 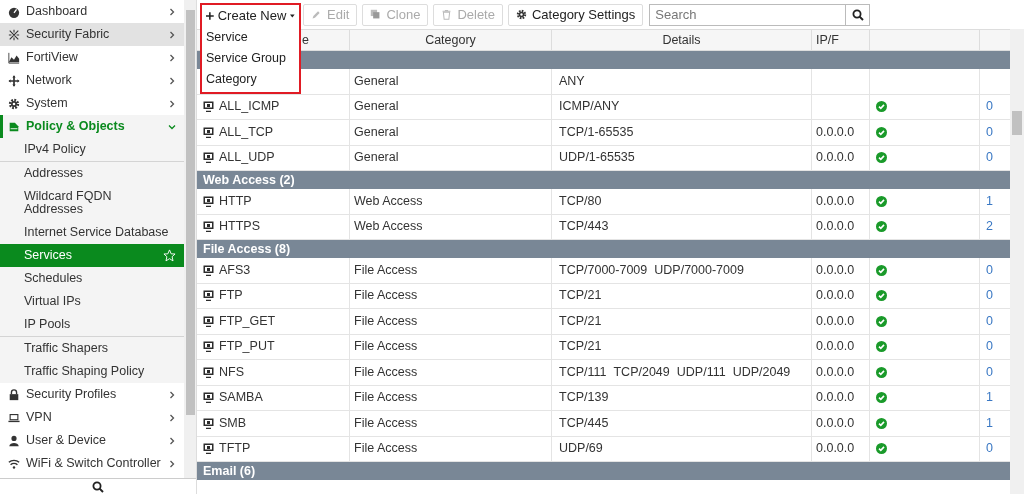 I want to click on table-cell-text: ALL_TCP, so click(x=246, y=132).